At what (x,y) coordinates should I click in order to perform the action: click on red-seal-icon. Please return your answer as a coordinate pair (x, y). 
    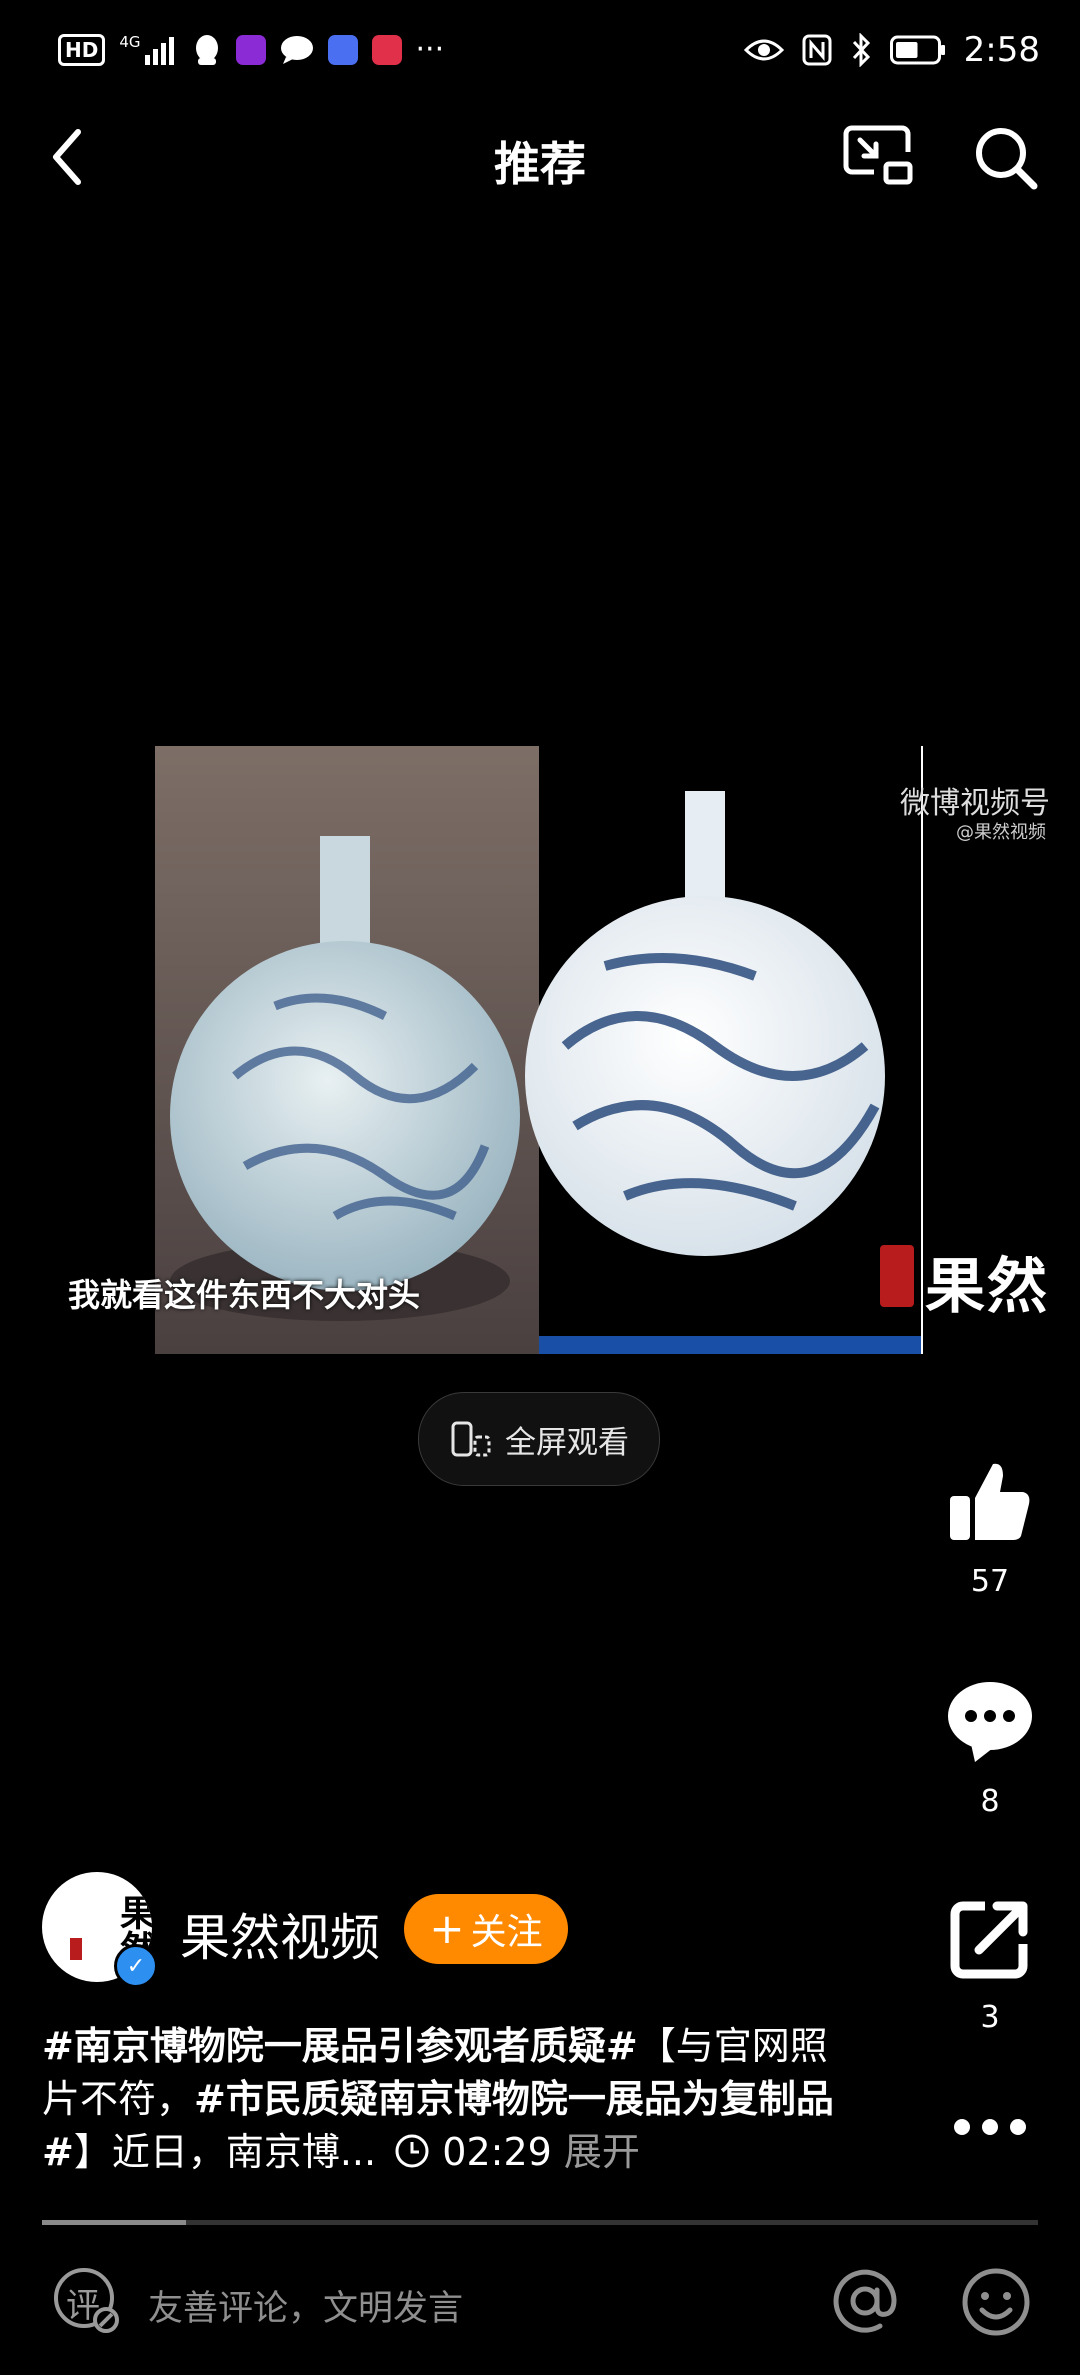
    Looking at the image, I should click on (897, 1276).